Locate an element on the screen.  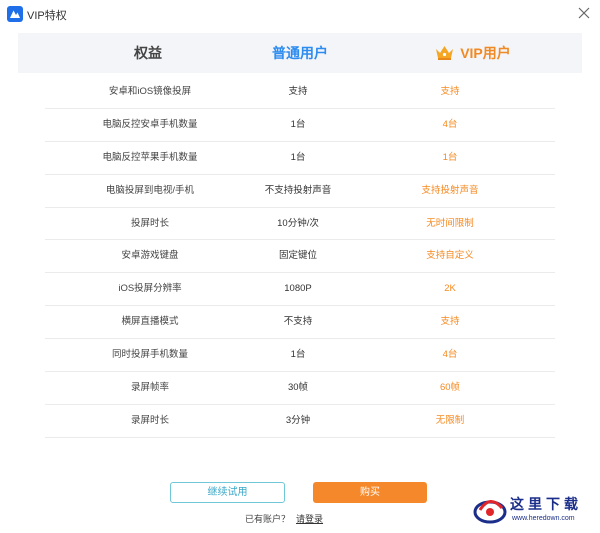
table-row: 电脑反控苹果手机数量 1台 1台 is located at coordinates (300, 158).